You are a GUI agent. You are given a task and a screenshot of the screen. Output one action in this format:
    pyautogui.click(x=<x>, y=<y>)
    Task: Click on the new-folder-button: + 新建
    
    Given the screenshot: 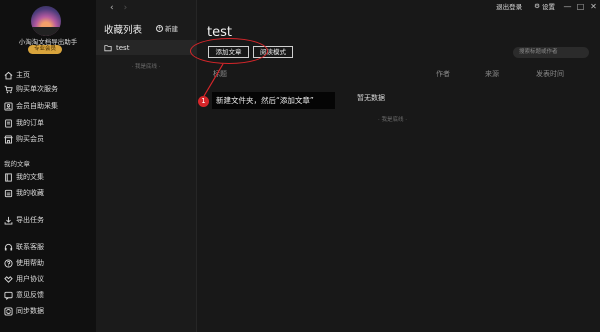 What is the action you would take?
    pyautogui.click(x=167, y=28)
    